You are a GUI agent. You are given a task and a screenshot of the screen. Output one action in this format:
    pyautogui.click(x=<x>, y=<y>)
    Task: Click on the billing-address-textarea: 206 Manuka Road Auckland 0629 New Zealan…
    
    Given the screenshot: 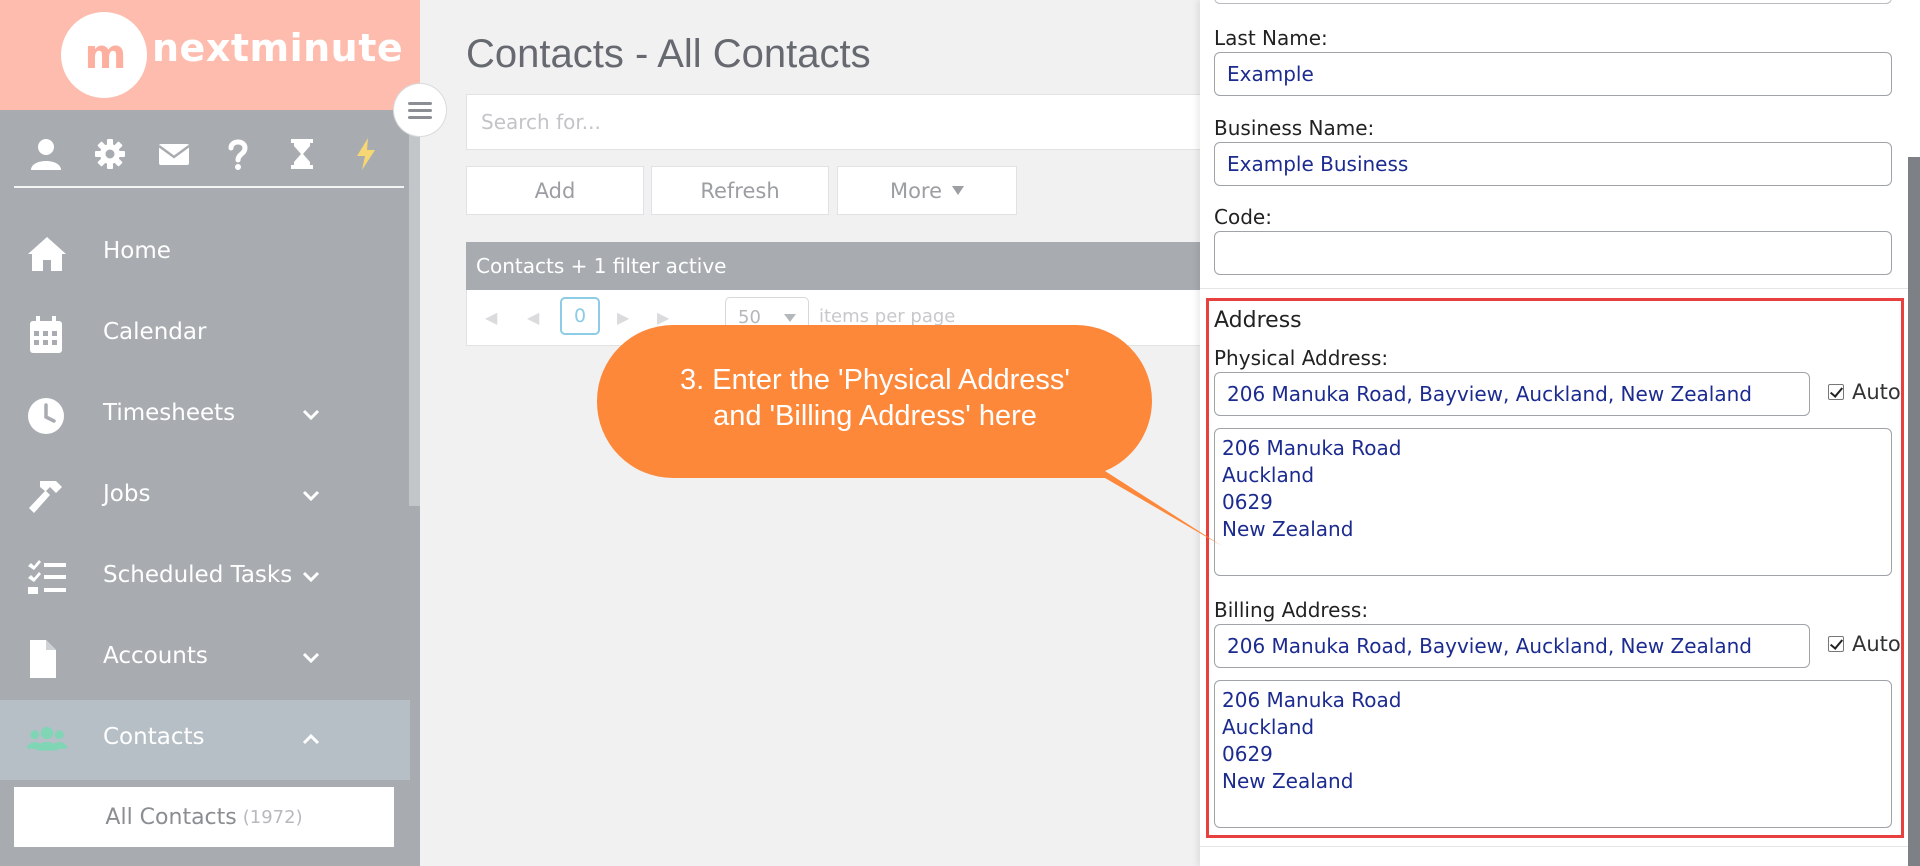 What is the action you would take?
    pyautogui.click(x=1553, y=754)
    